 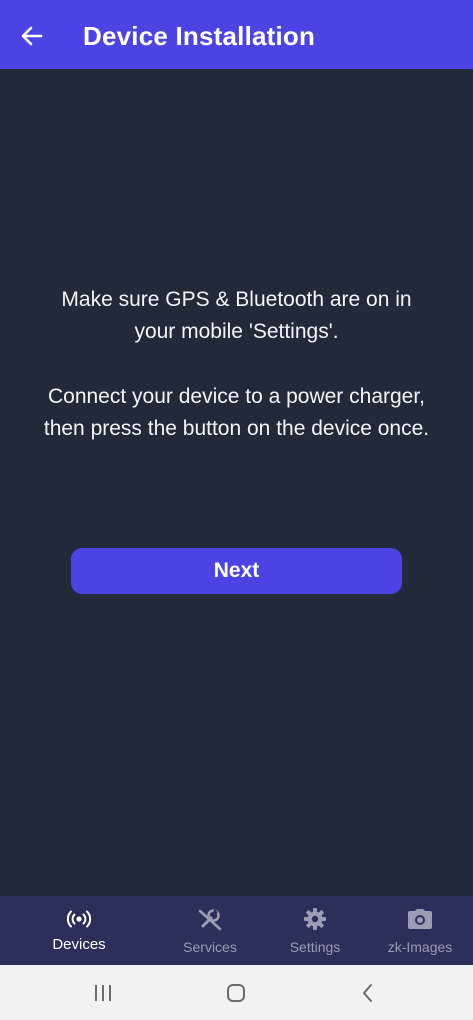 I want to click on nav-item-services: Services, so click(x=210, y=930).